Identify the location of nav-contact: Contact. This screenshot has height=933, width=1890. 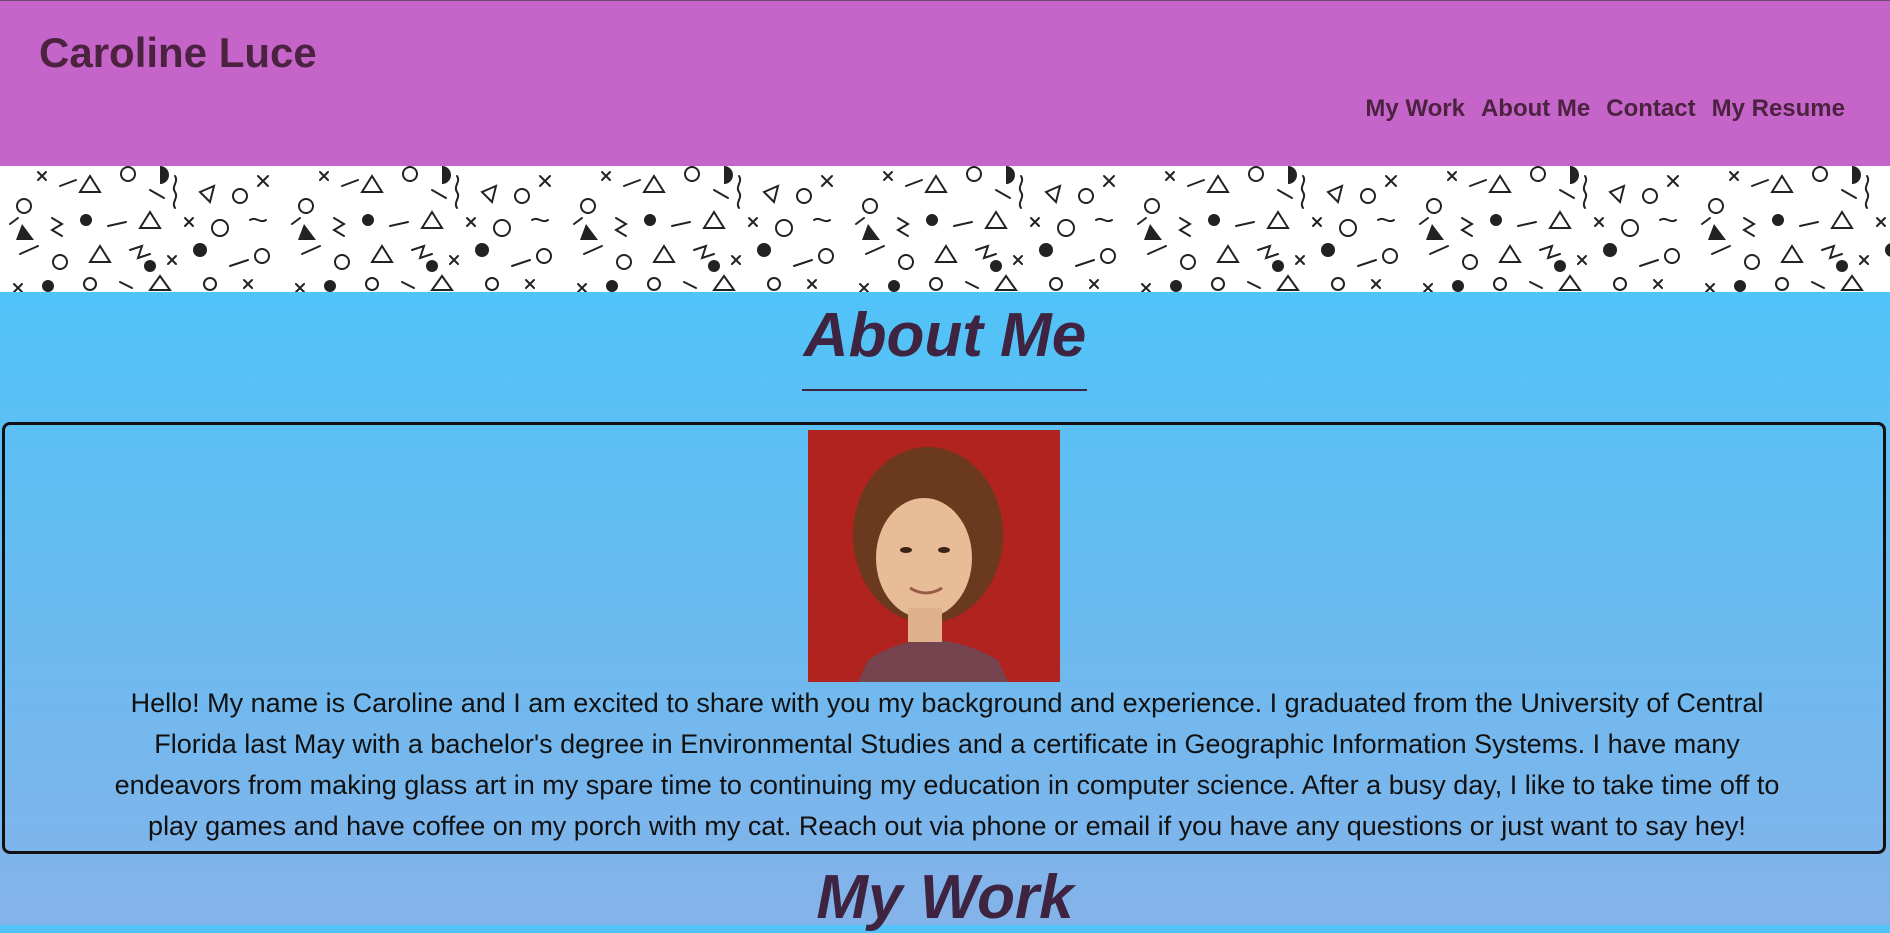
(1650, 109).